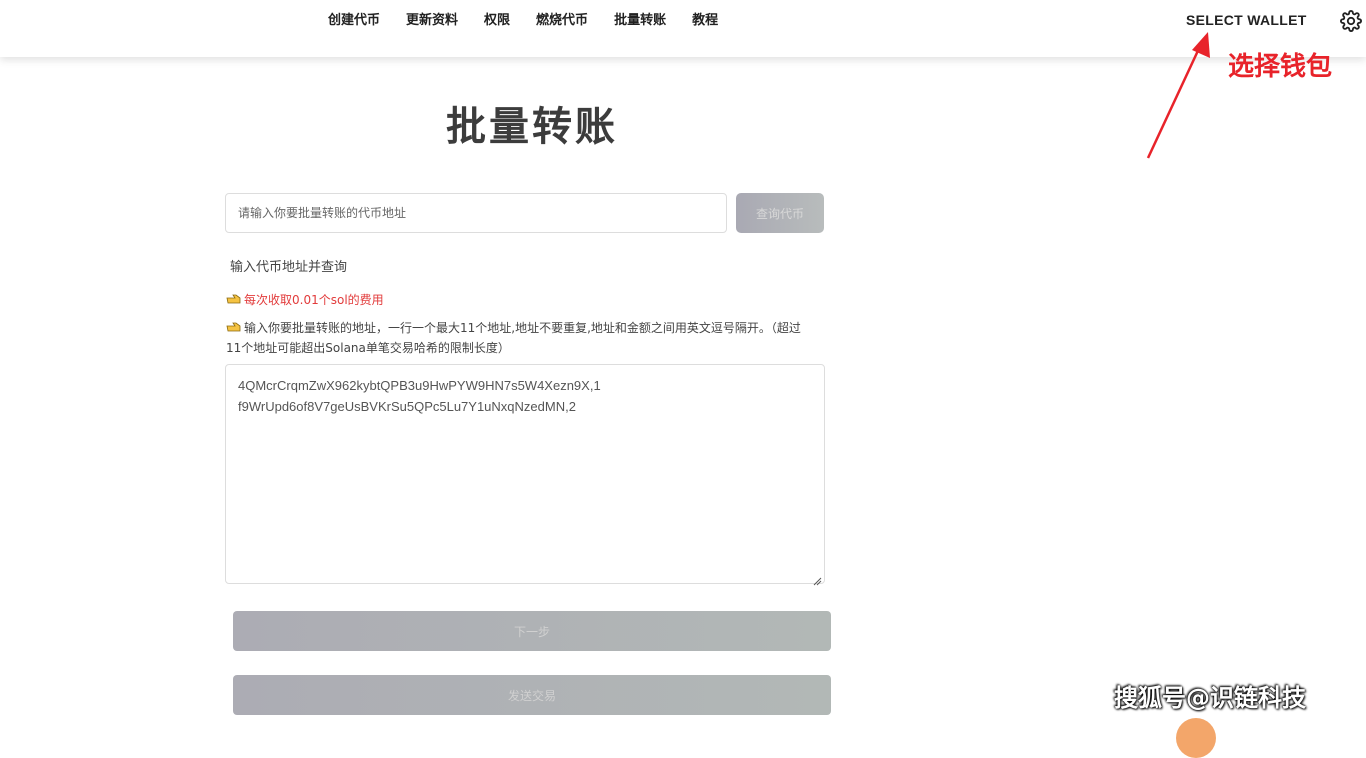 The width and height of the screenshot is (1366, 758). Describe the element at coordinates (562, 21) in the screenshot. I see `nav-item-burn-token: 燃烧代币` at that location.